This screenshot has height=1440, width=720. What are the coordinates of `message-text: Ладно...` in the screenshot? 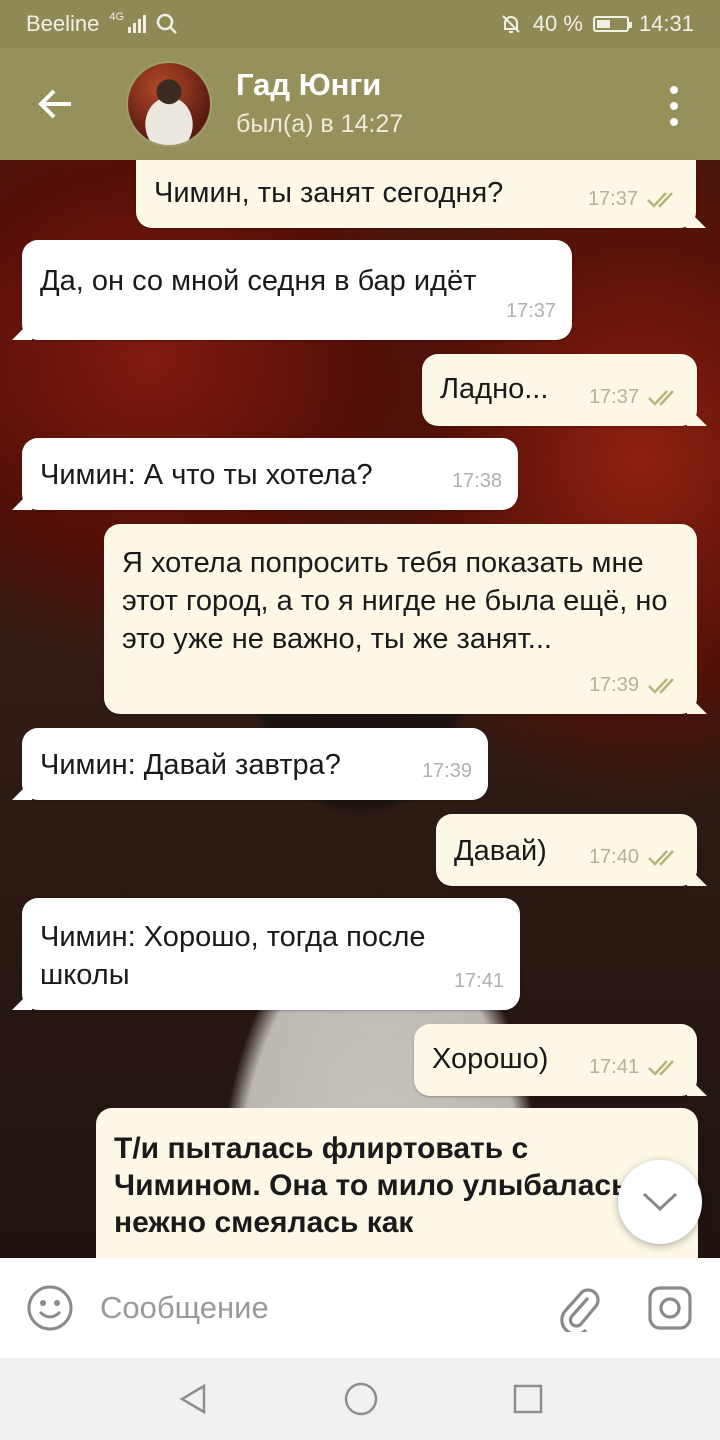 It's located at (494, 389).